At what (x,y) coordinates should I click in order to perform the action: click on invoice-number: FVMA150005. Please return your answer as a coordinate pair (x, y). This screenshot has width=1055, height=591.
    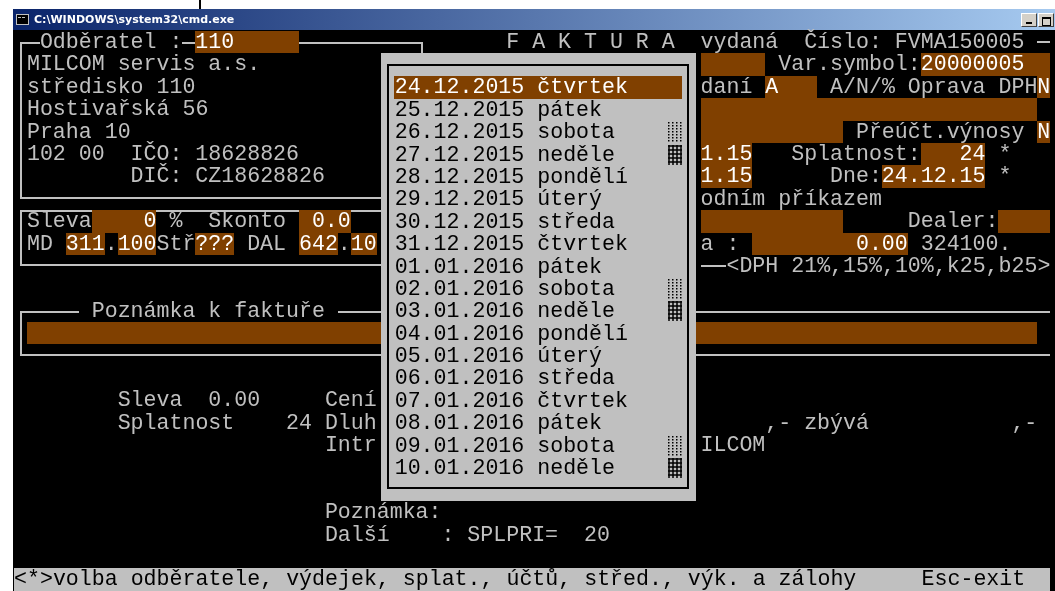
    Looking at the image, I should click on (959, 42).